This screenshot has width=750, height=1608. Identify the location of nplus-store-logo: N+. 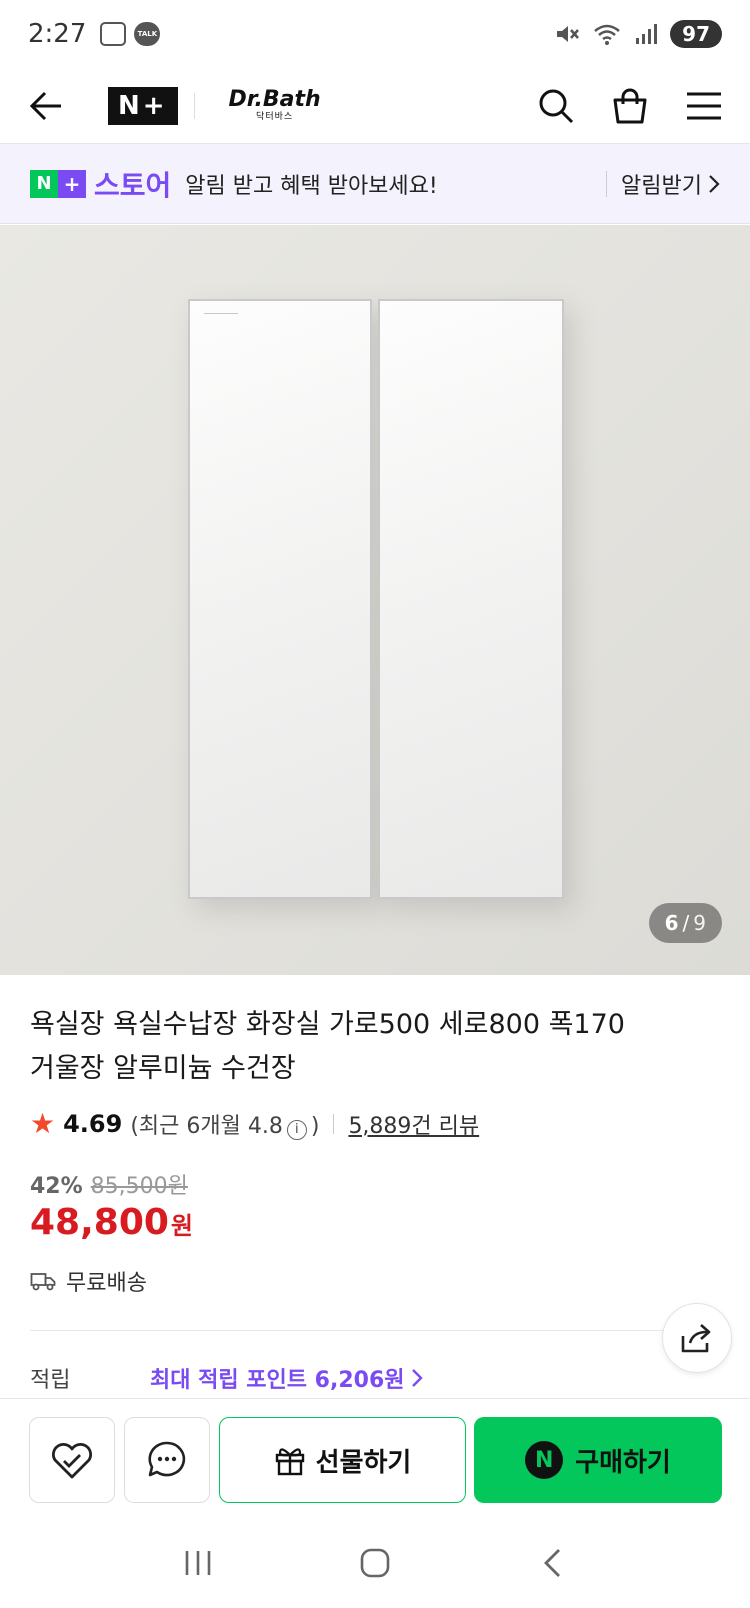
(143, 105).